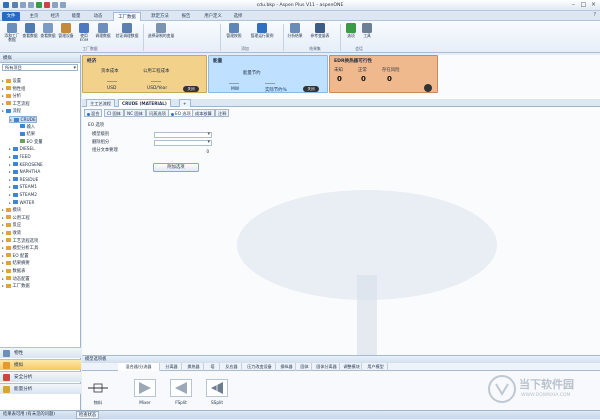  Describe the element at coordinates (22, 149) in the screenshot. I see `tree-item: ▸ DIESEL` at that location.